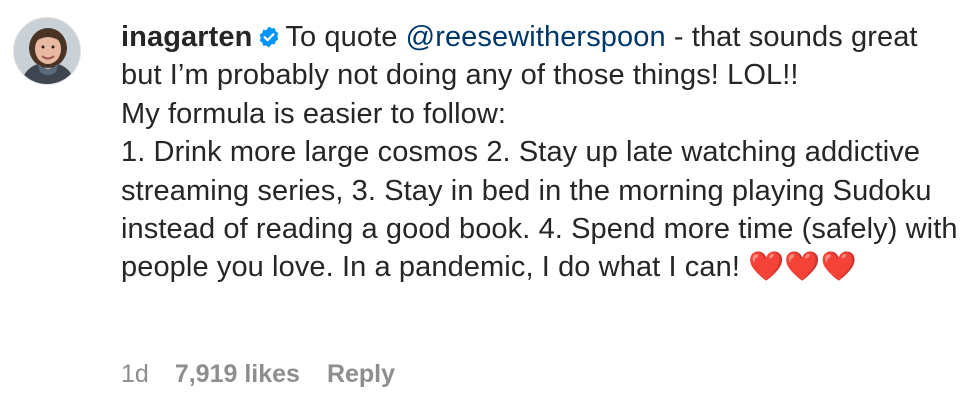 The width and height of the screenshot is (980, 404). I want to click on likes-count: 7,919 likes, so click(237, 374).